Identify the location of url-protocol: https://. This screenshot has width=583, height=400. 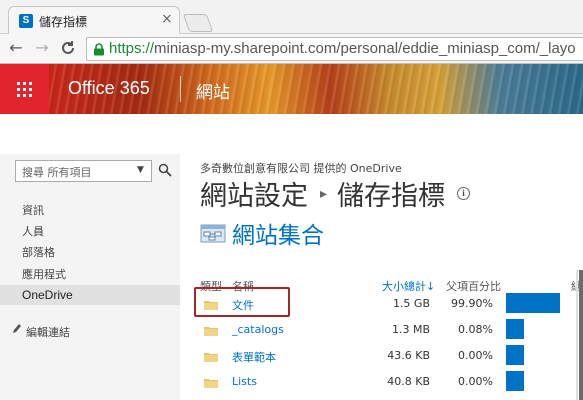
(132, 48).